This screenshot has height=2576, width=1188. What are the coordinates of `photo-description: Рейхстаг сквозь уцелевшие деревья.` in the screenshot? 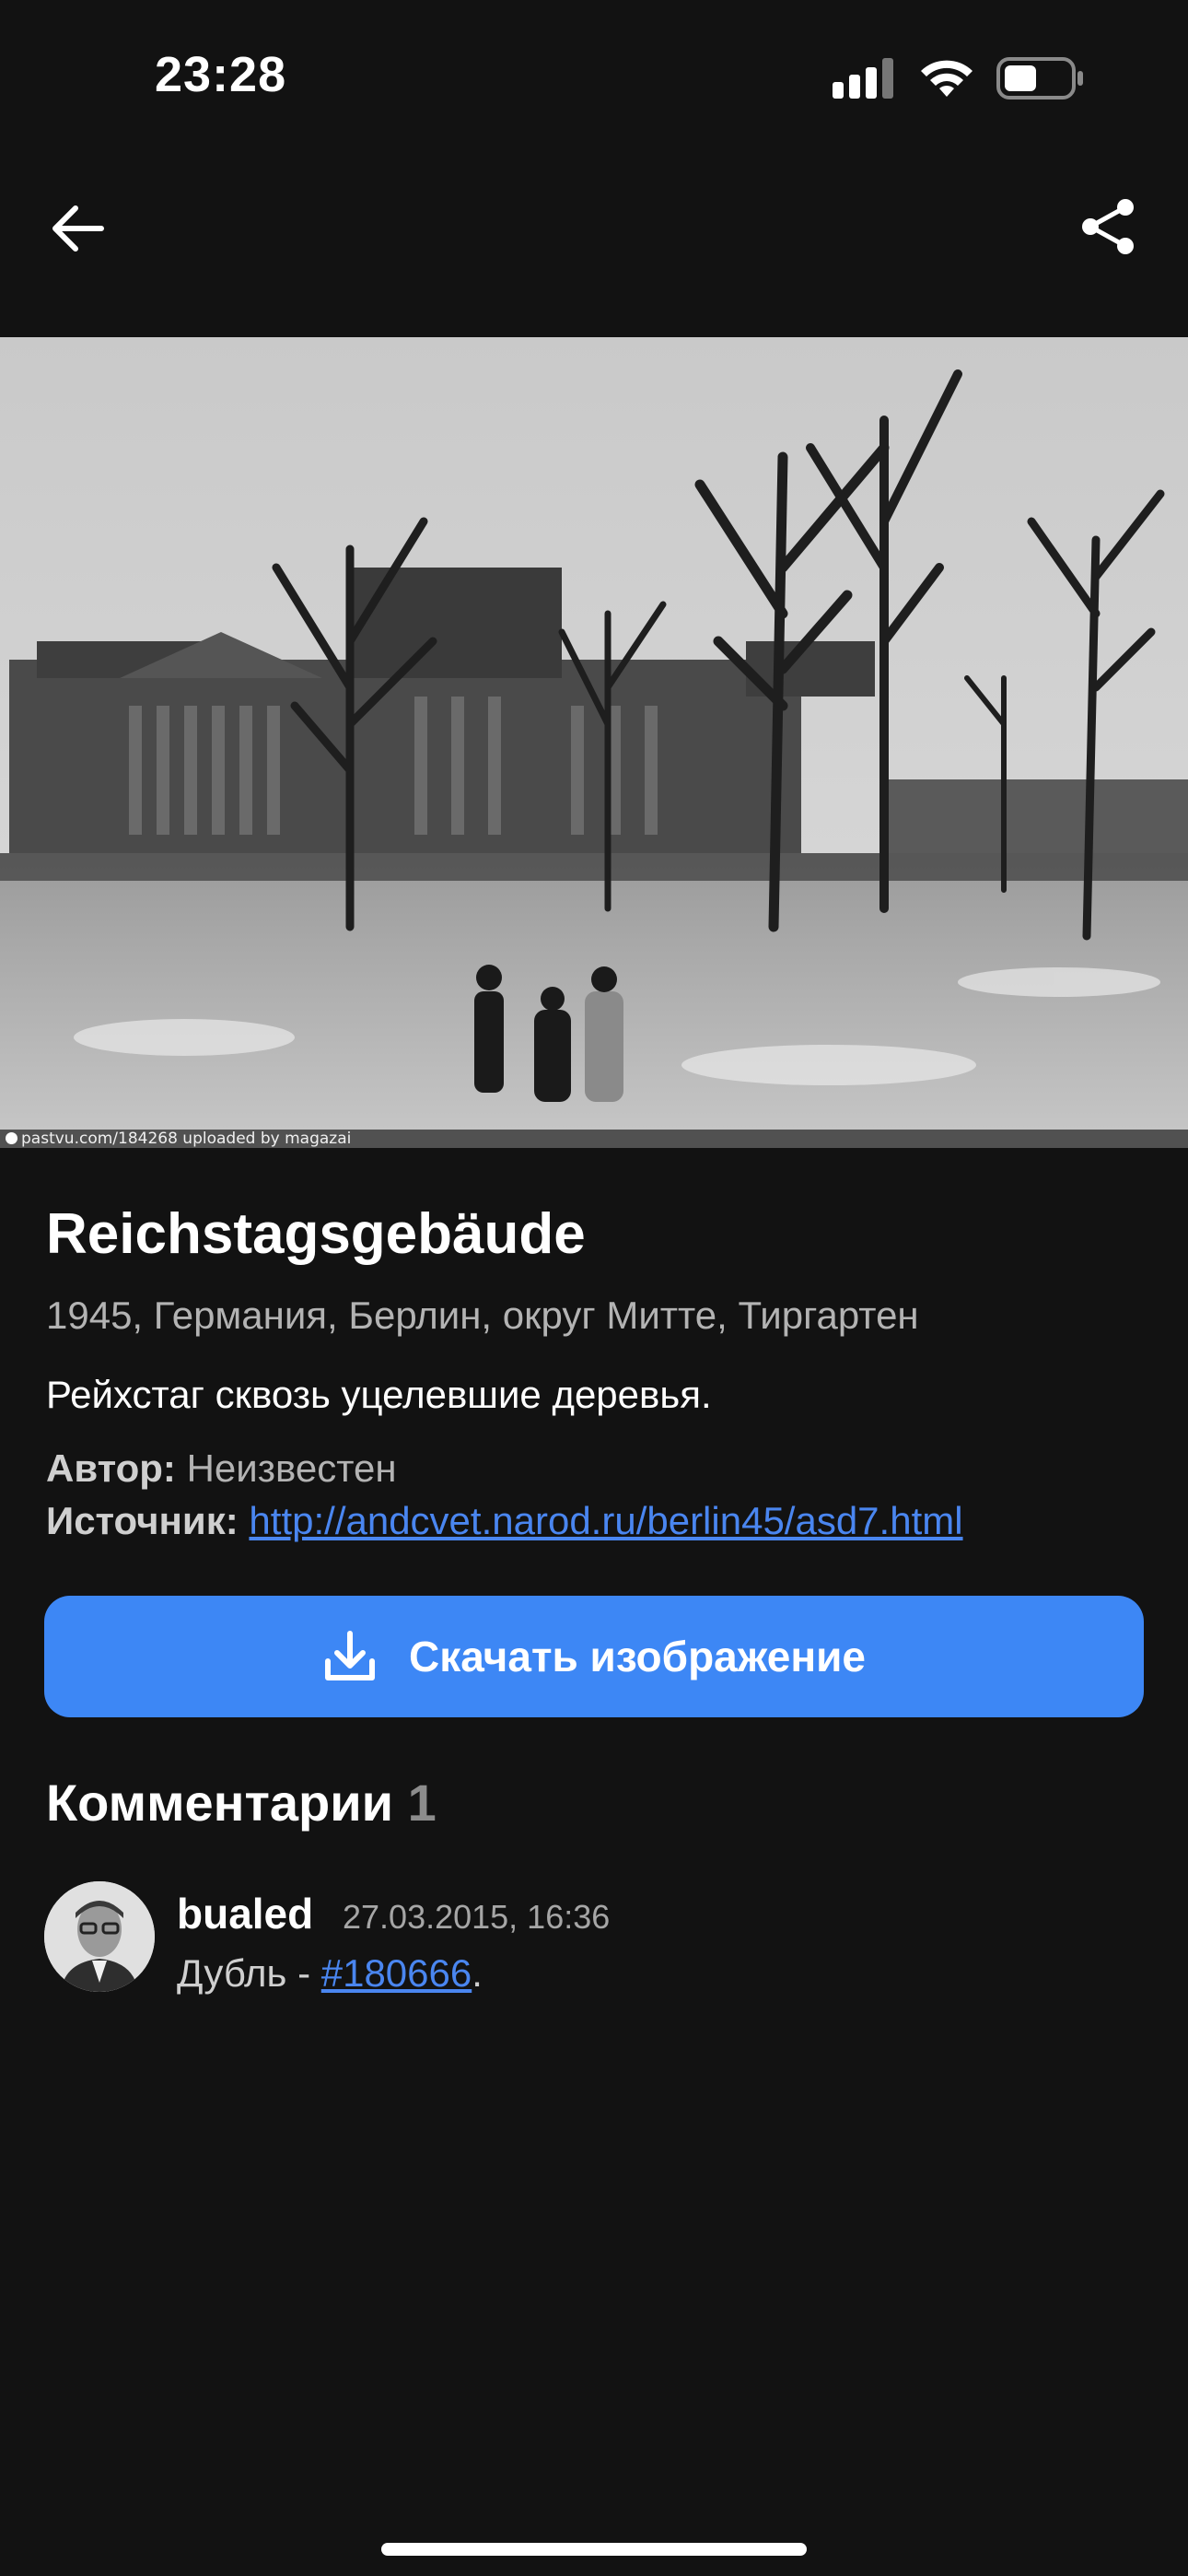 It's located at (379, 1394).